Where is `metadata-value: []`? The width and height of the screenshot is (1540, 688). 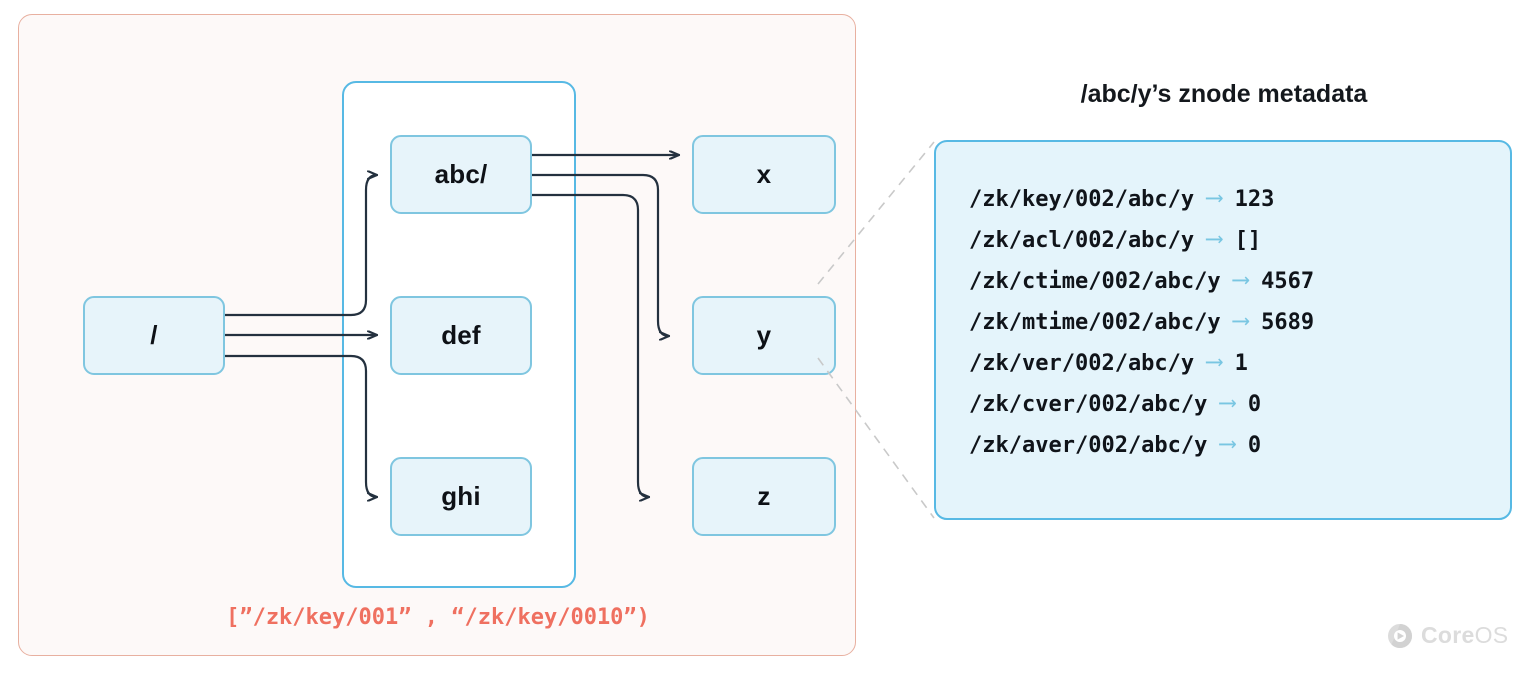 metadata-value: [] is located at coordinates (1248, 240).